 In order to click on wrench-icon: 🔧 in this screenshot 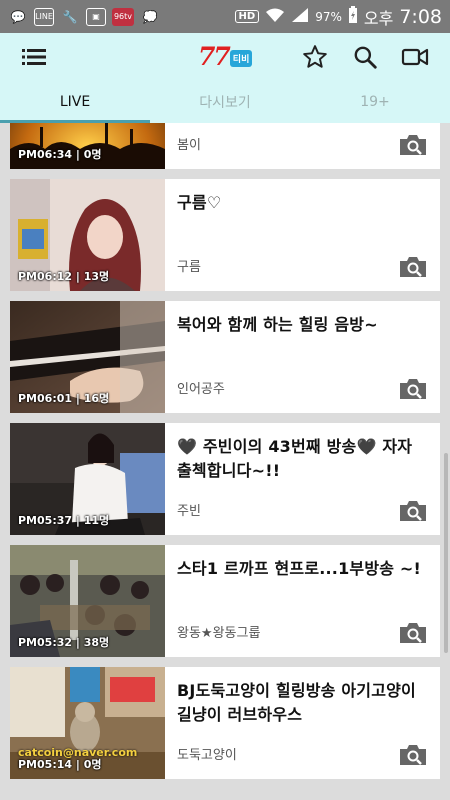, I will do `click(70, 16)`.